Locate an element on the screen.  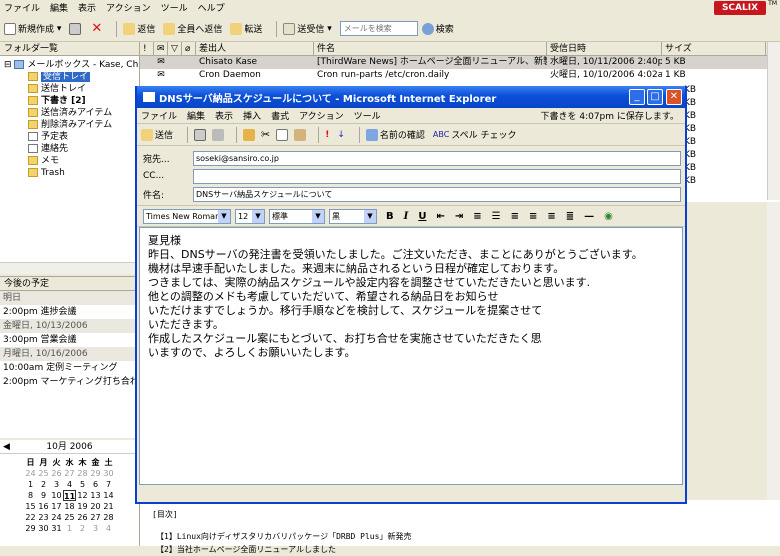
menu-edit: 編集 is located at coordinates (59, 7).